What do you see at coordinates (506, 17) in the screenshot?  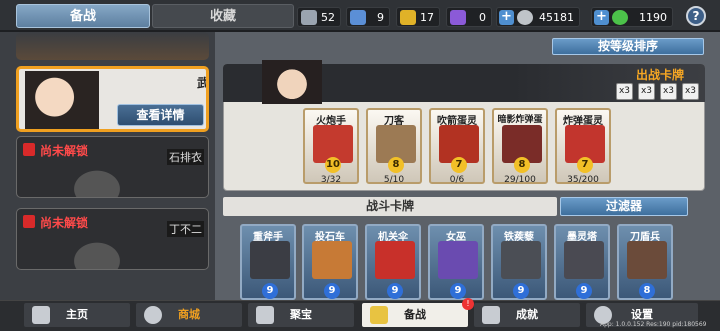 I see `add-coin-button: +` at bounding box center [506, 17].